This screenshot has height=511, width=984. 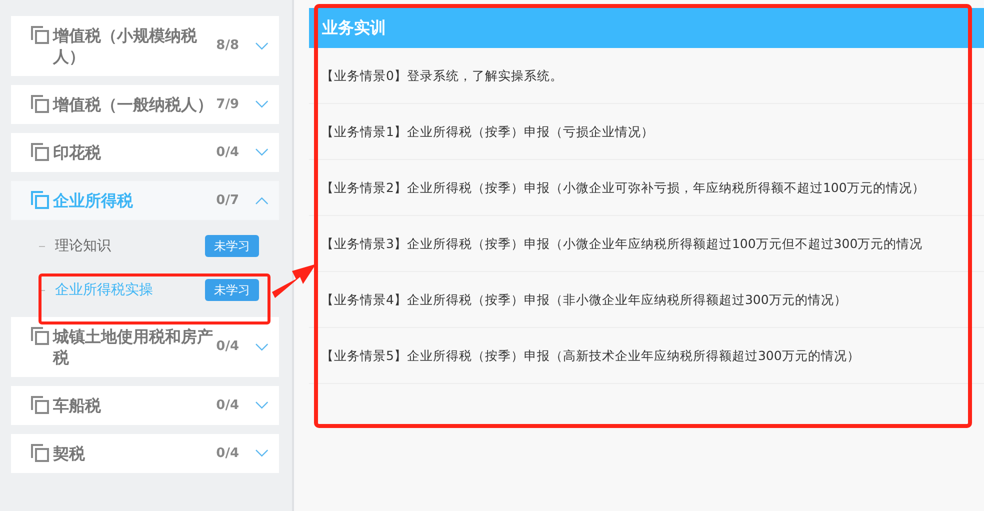 I want to click on category-item: 增值税（小规模纳税人） 8/8, so click(x=145, y=46).